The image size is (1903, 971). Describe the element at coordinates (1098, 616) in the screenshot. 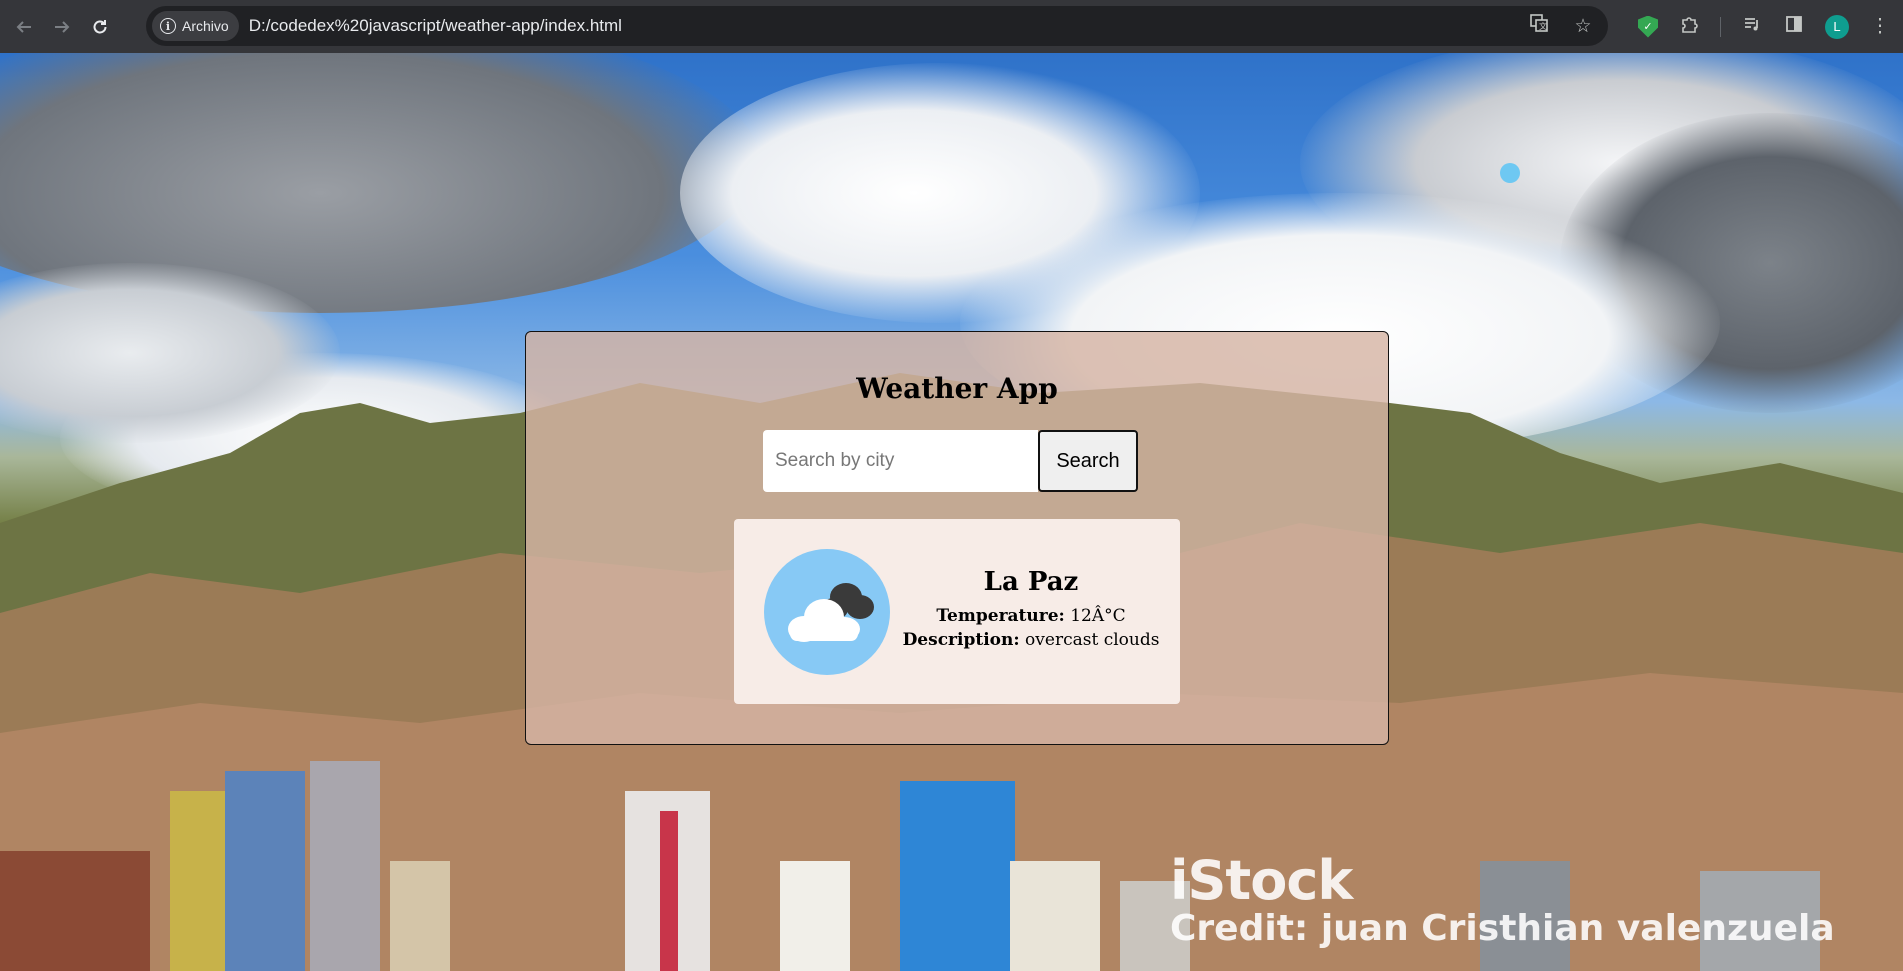

I see `temperature-value: 12Â°C` at that location.